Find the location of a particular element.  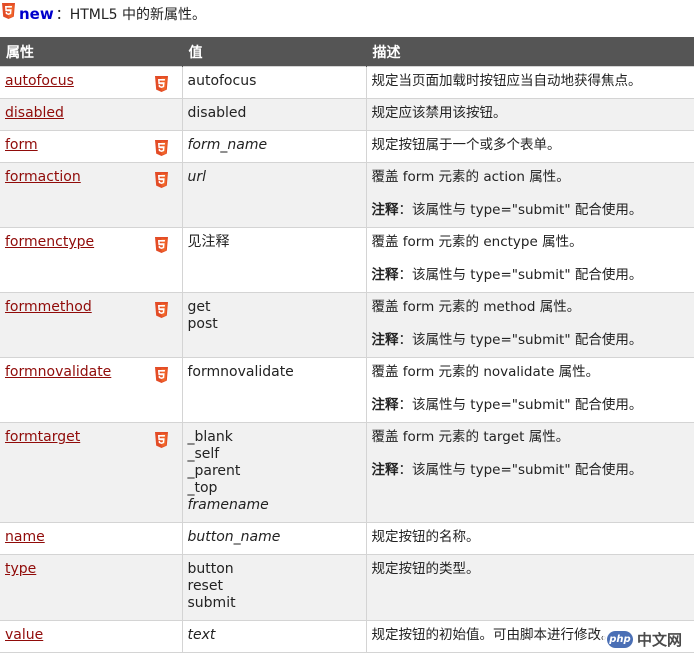

table-row: autofocus autofocus 规定当页面加载时按钮应当自动地获得焦点。 is located at coordinates (347, 82).